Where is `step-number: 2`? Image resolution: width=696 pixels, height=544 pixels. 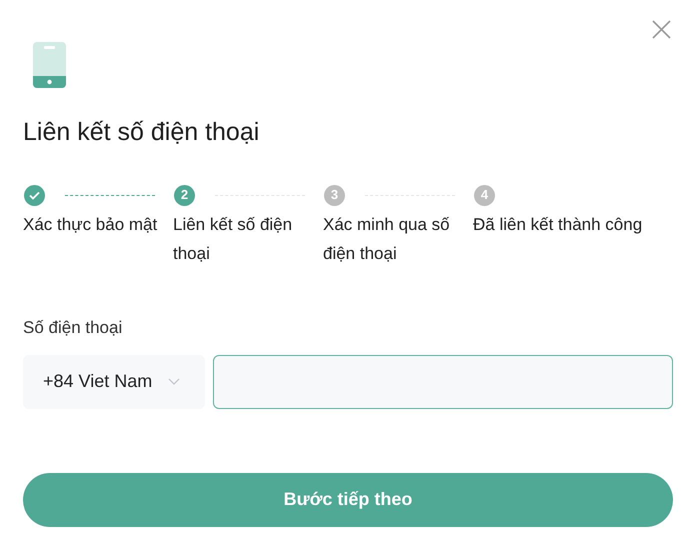 step-number: 2 is located at coordinates (184, 195).